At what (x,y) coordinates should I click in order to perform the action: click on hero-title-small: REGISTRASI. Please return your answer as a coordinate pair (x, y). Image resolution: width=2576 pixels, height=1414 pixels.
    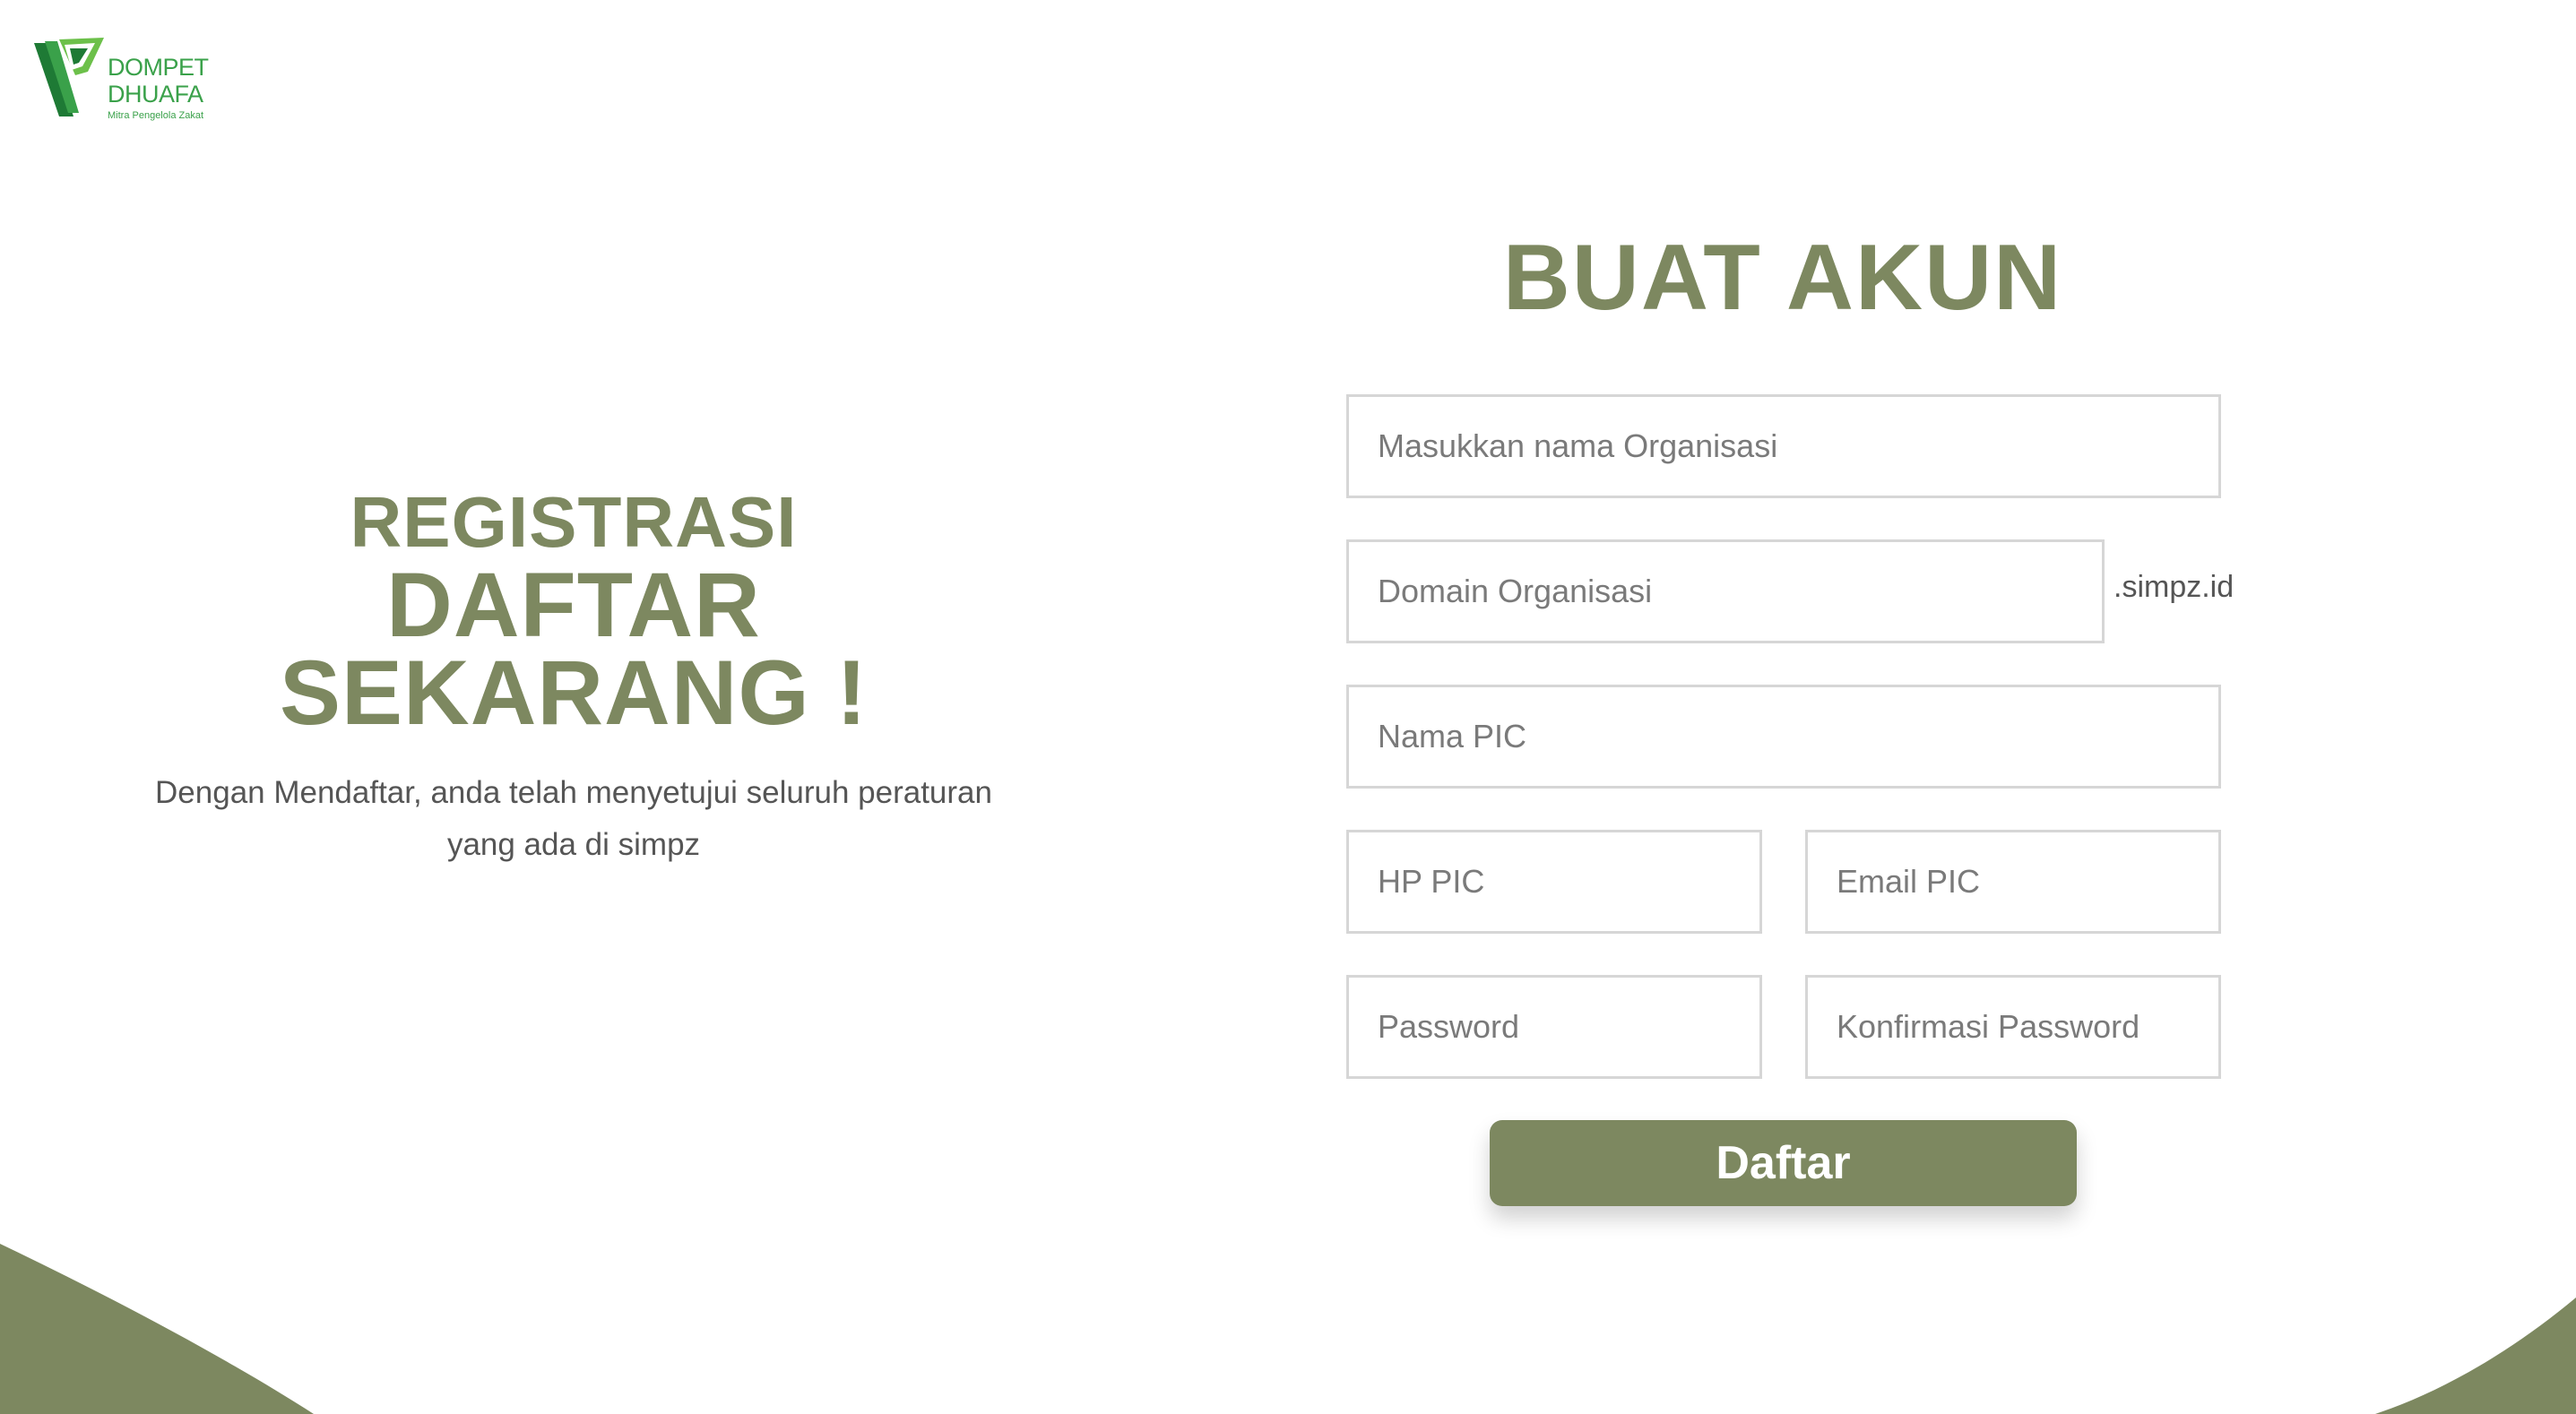
    Looking at the image, I should click on (574, 522).